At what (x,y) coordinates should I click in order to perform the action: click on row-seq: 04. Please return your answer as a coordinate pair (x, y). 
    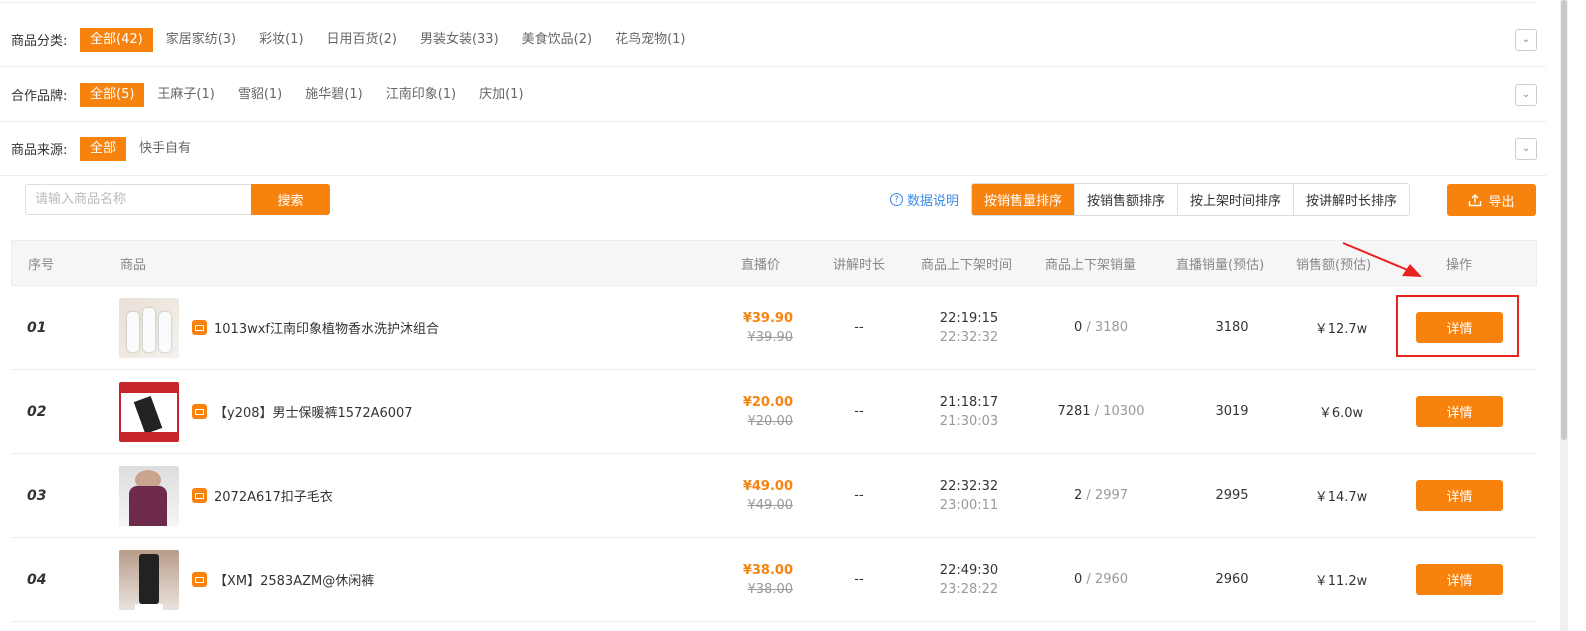
    Looking at the image, I should click on (37, 579).